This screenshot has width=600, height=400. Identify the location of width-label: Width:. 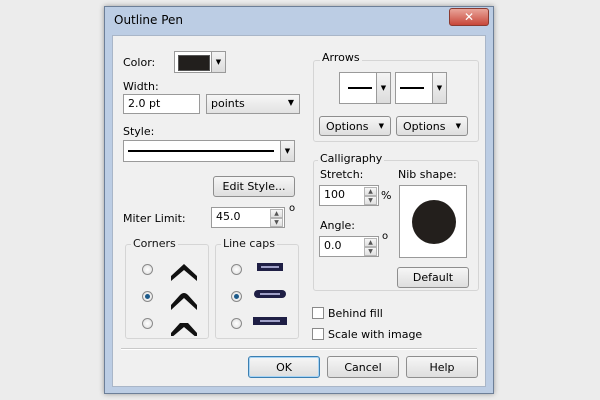
(141, 86).